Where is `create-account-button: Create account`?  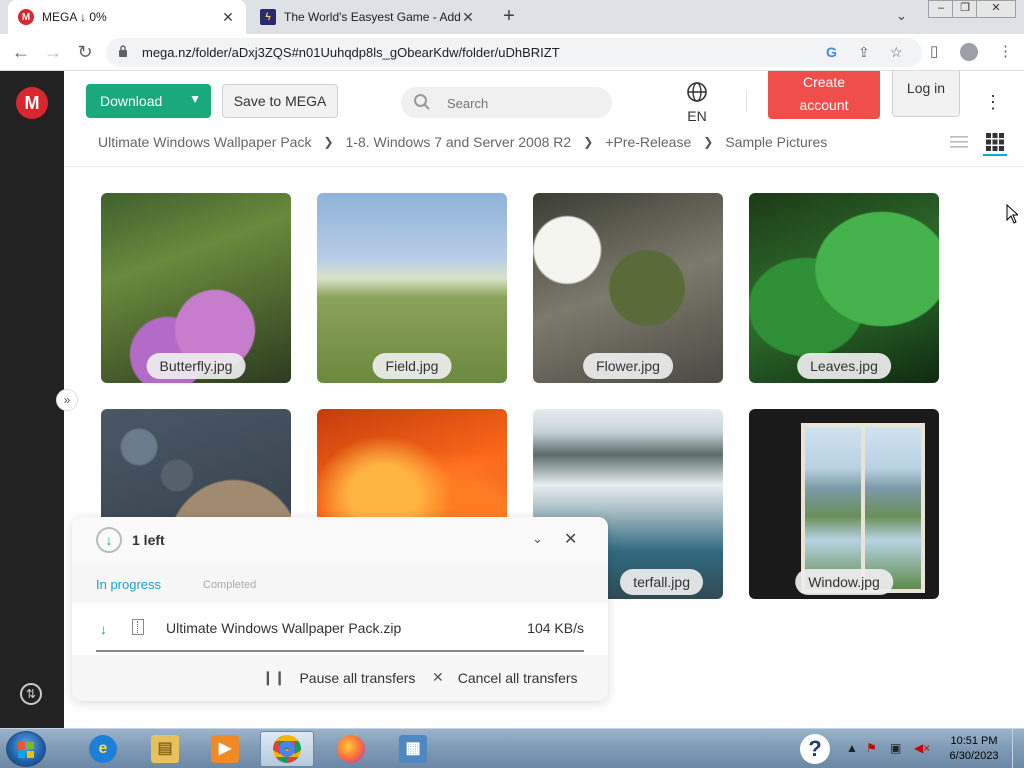 create-account-button: Create account is located at coordinates (824, 95).